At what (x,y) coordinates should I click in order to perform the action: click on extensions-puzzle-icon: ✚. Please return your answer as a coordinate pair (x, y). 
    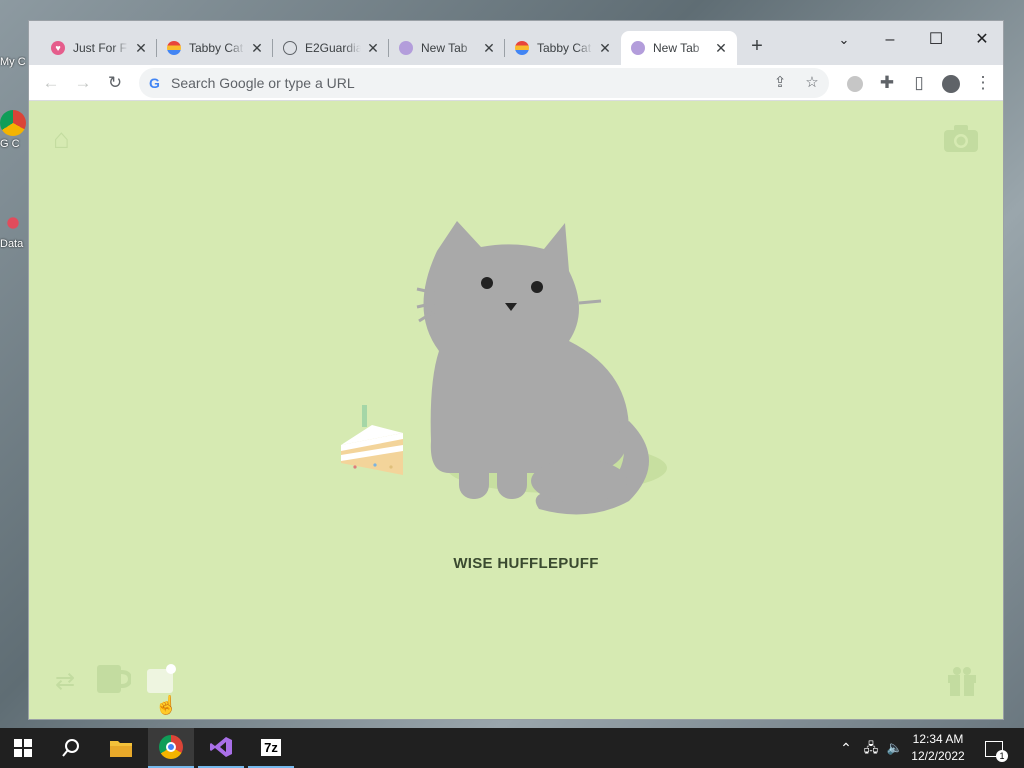
    Looking at the image, I should click on (887, 83).